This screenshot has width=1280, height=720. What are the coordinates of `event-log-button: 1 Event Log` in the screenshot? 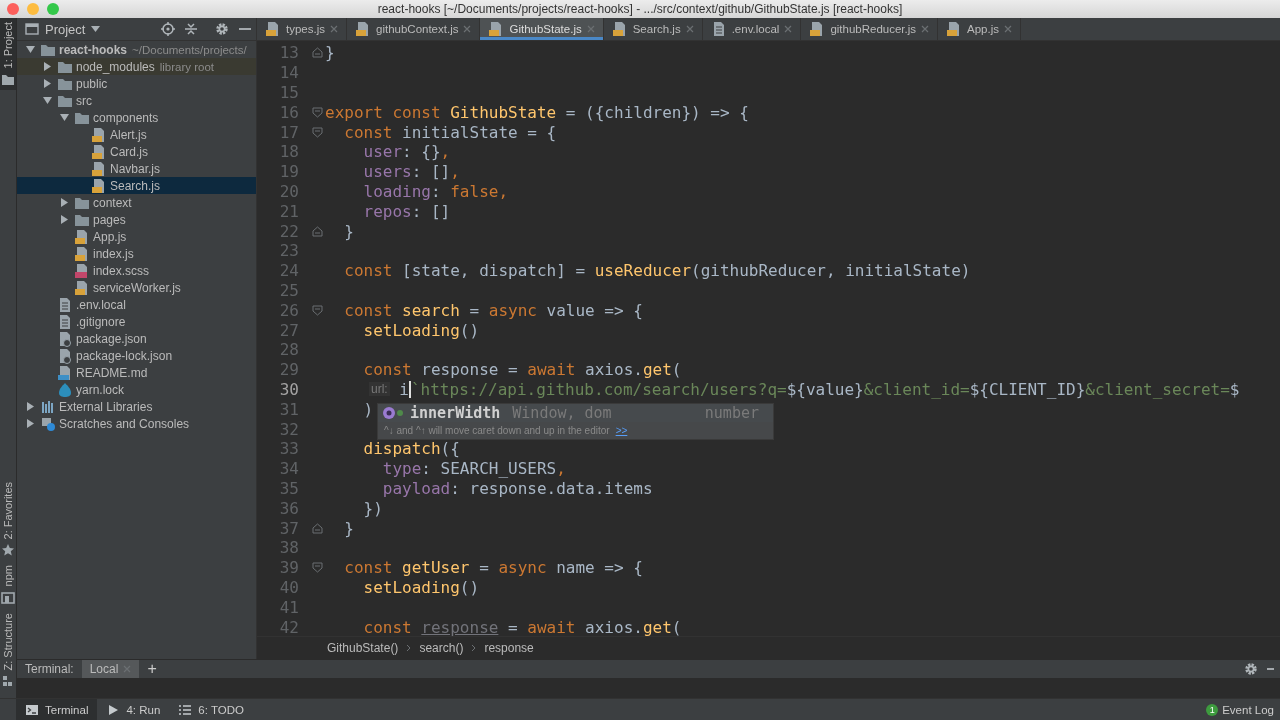 It's located at (1240, 710).